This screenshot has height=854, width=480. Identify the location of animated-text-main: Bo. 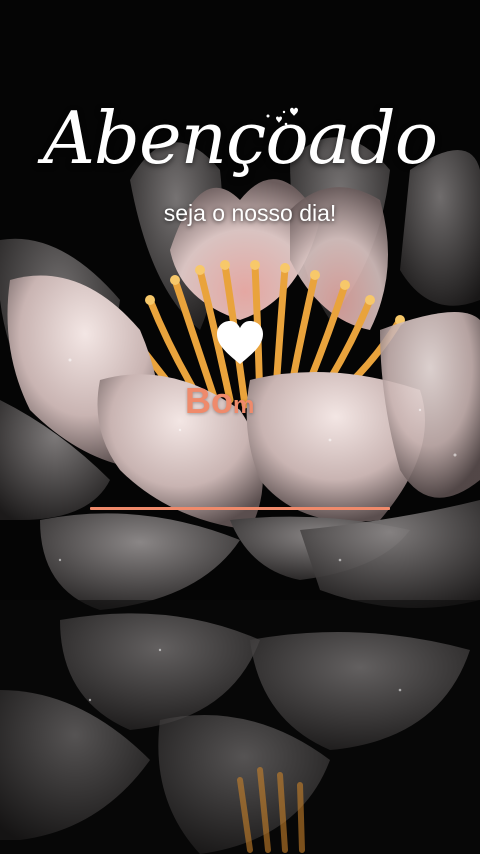
(209, 400).